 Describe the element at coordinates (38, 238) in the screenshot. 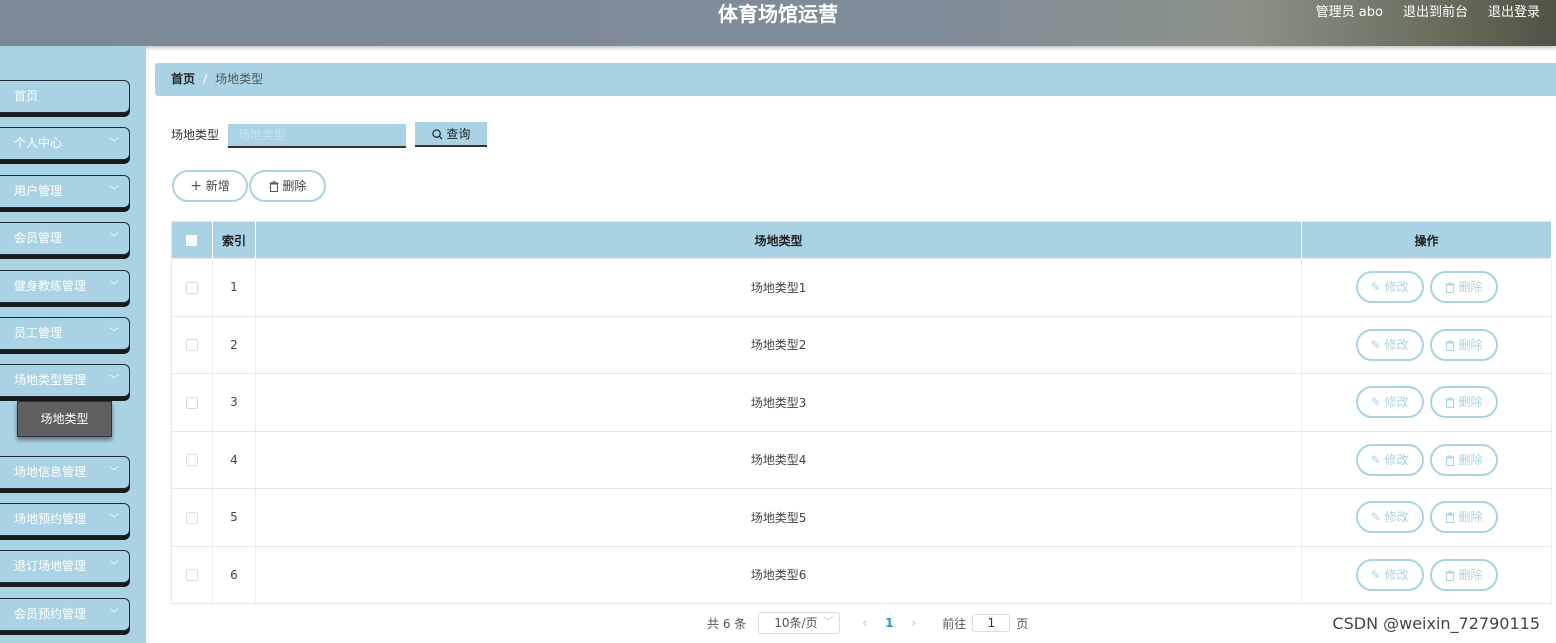

I see `sidebar-item-label: 会员管理` at that location.